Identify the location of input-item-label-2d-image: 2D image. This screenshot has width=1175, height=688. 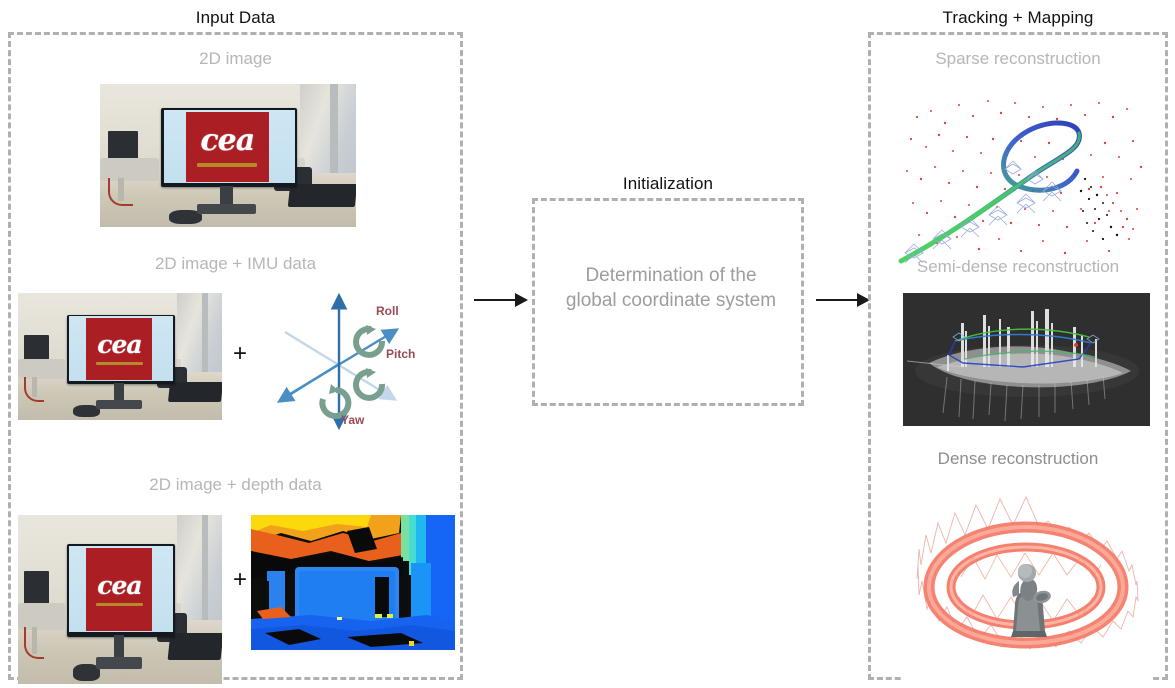
(235, 58).